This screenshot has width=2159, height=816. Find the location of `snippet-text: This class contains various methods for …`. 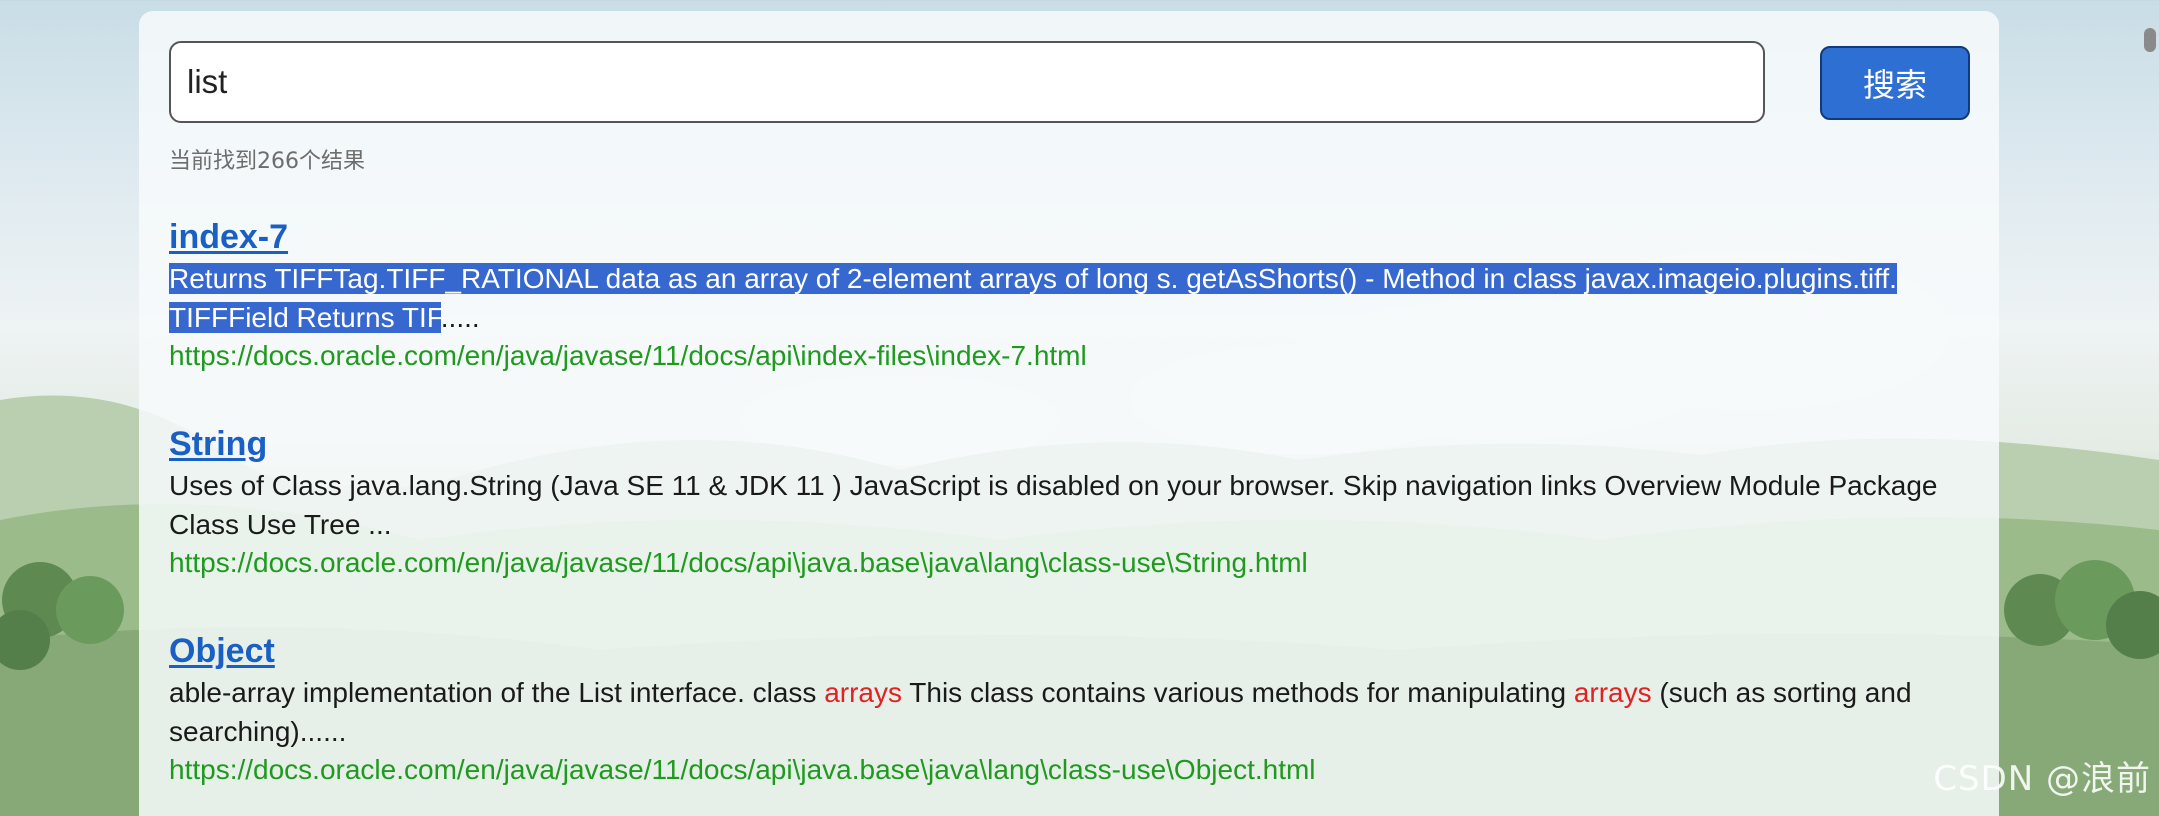

snippet-text: This class contains various methods for … is located at coordinates (1238, 692).